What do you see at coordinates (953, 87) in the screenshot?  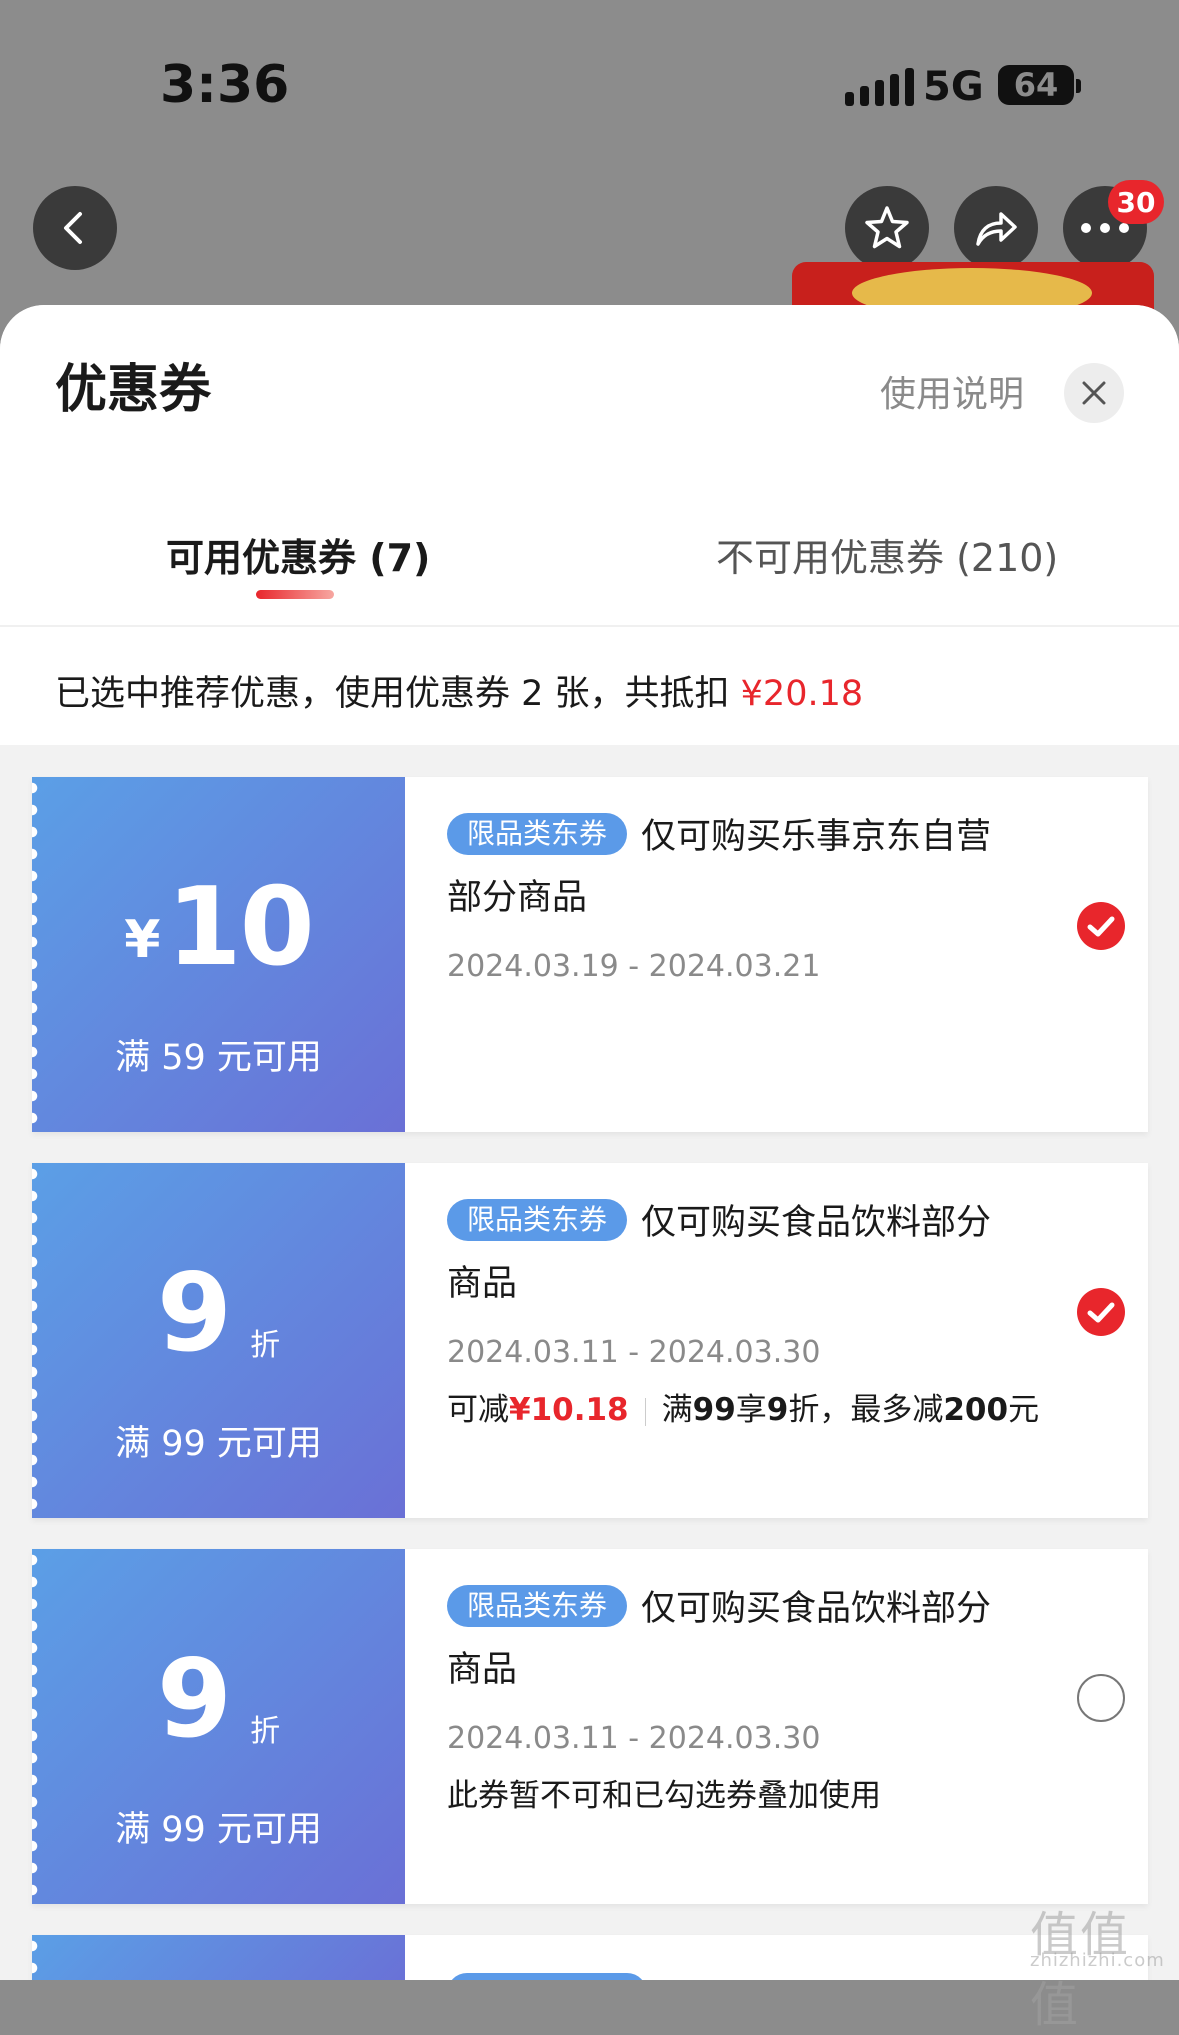 I see `network-type: 5G` at bounding box center [953, 87].